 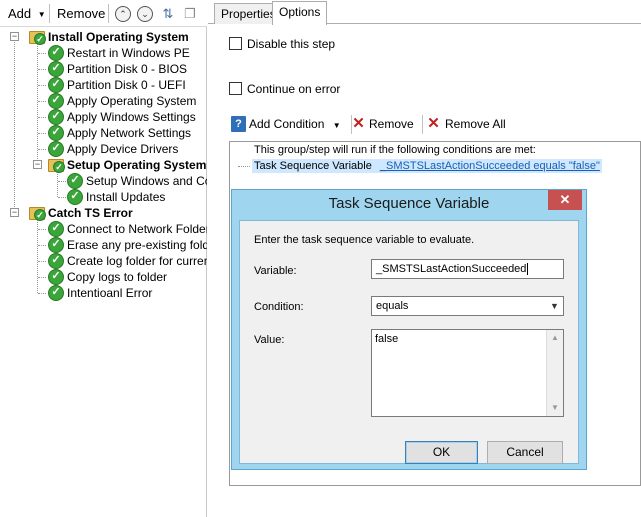 I want to click on cancel-button: Cancel, so click(x=525, y=452).